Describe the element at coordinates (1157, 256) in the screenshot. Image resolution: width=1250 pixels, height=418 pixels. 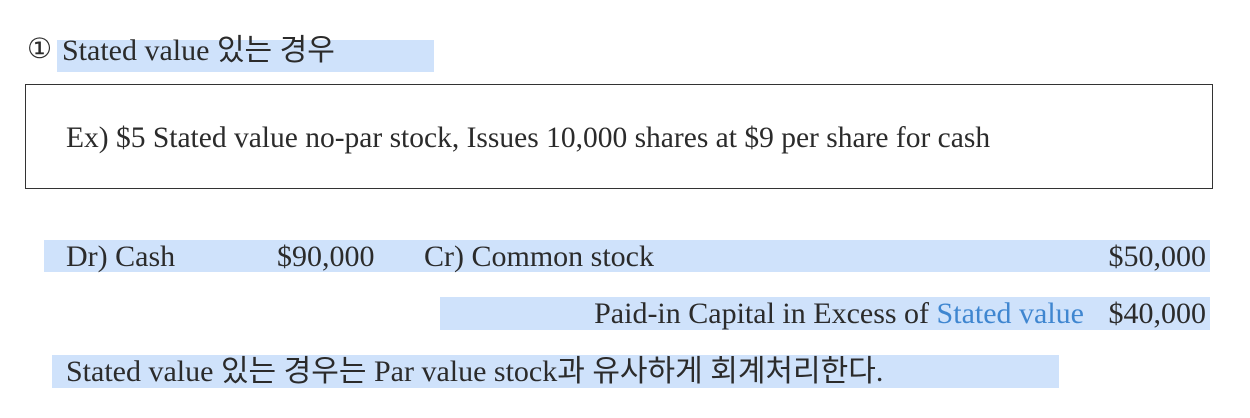
I see `credit-amount-common-stock: $50,000` at that location.